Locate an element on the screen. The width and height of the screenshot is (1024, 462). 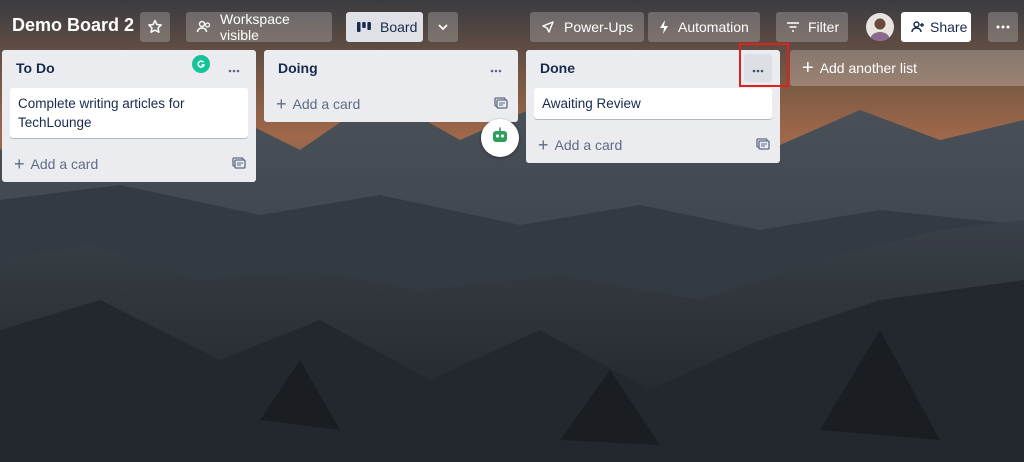
add-list-label: Add another list is located at coordinates (868, 68).